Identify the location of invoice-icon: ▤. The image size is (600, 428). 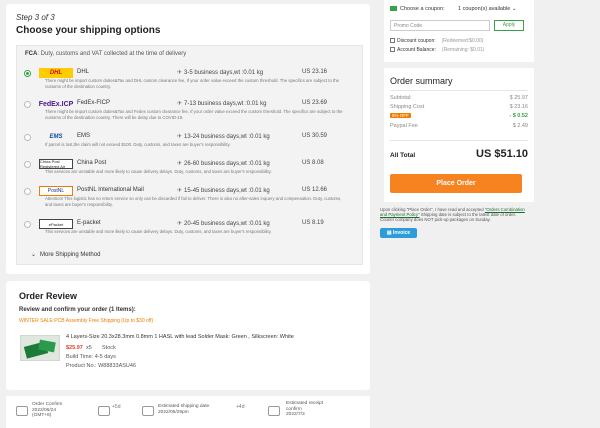
(389, 233).